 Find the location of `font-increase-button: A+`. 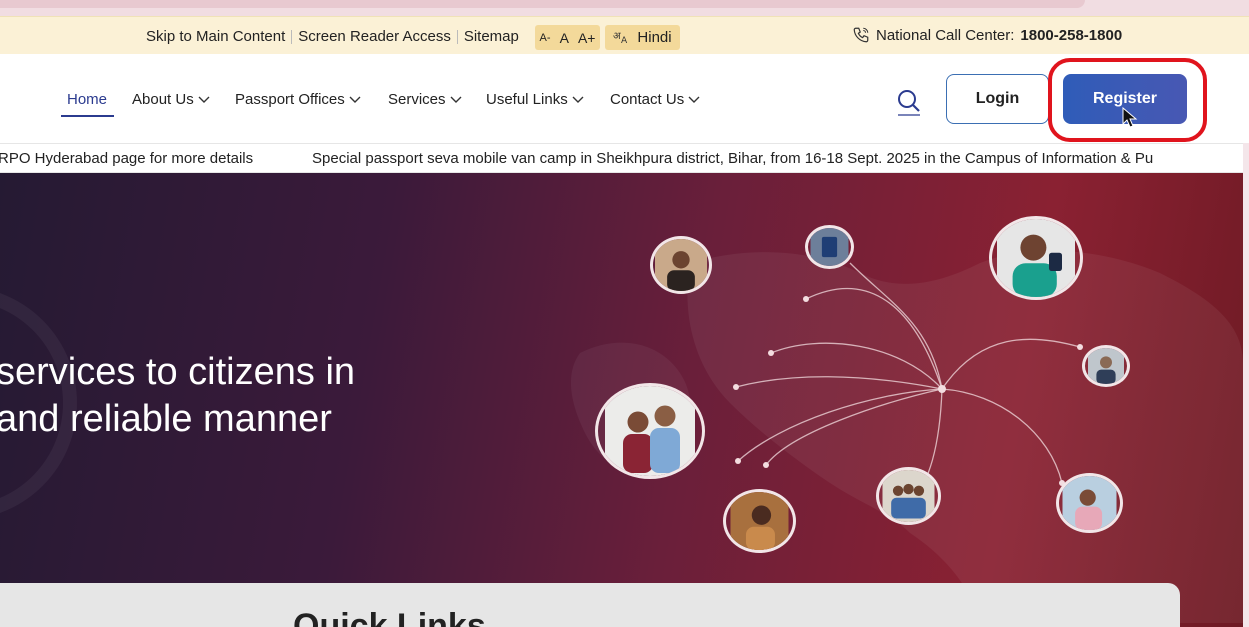

font-increase-button: A+ is located at coordinates (587, 38).